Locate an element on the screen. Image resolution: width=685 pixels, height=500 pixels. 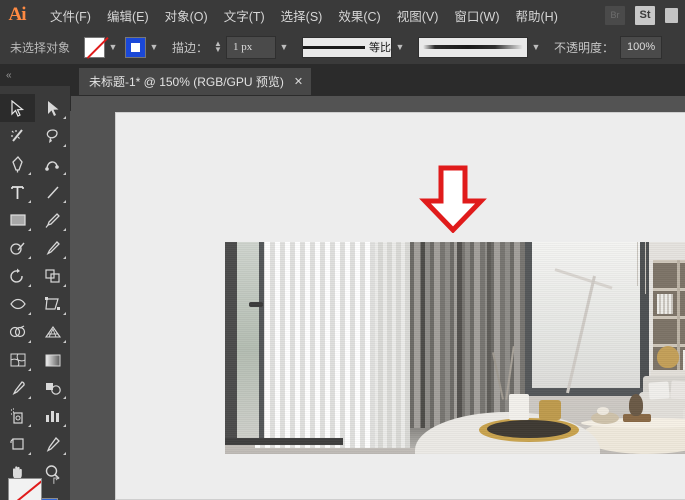
slice-tool is located at coordinates (52, 444).